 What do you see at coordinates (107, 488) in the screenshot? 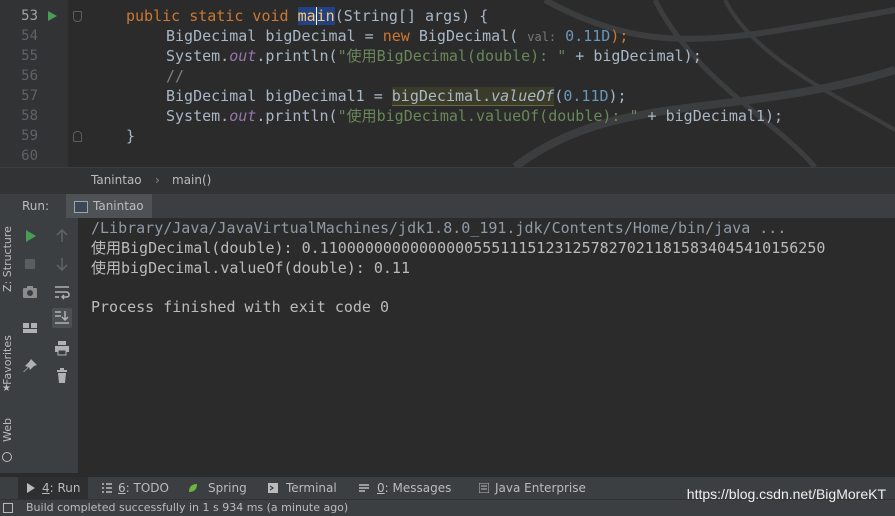
I see `list-icon` at bounding box center [107, 488].